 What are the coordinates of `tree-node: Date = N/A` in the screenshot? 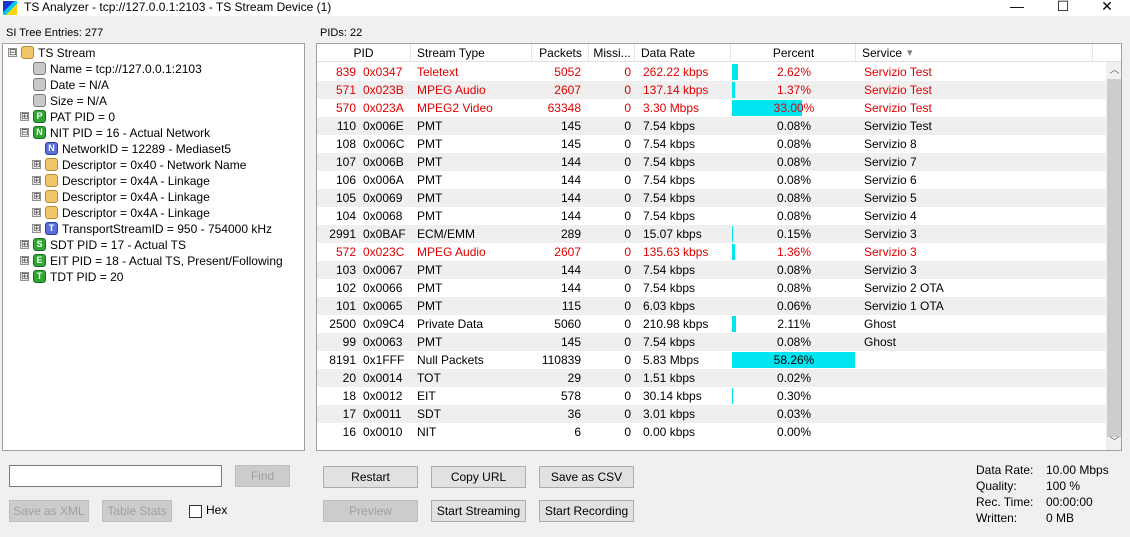 It's located at (153, 85).